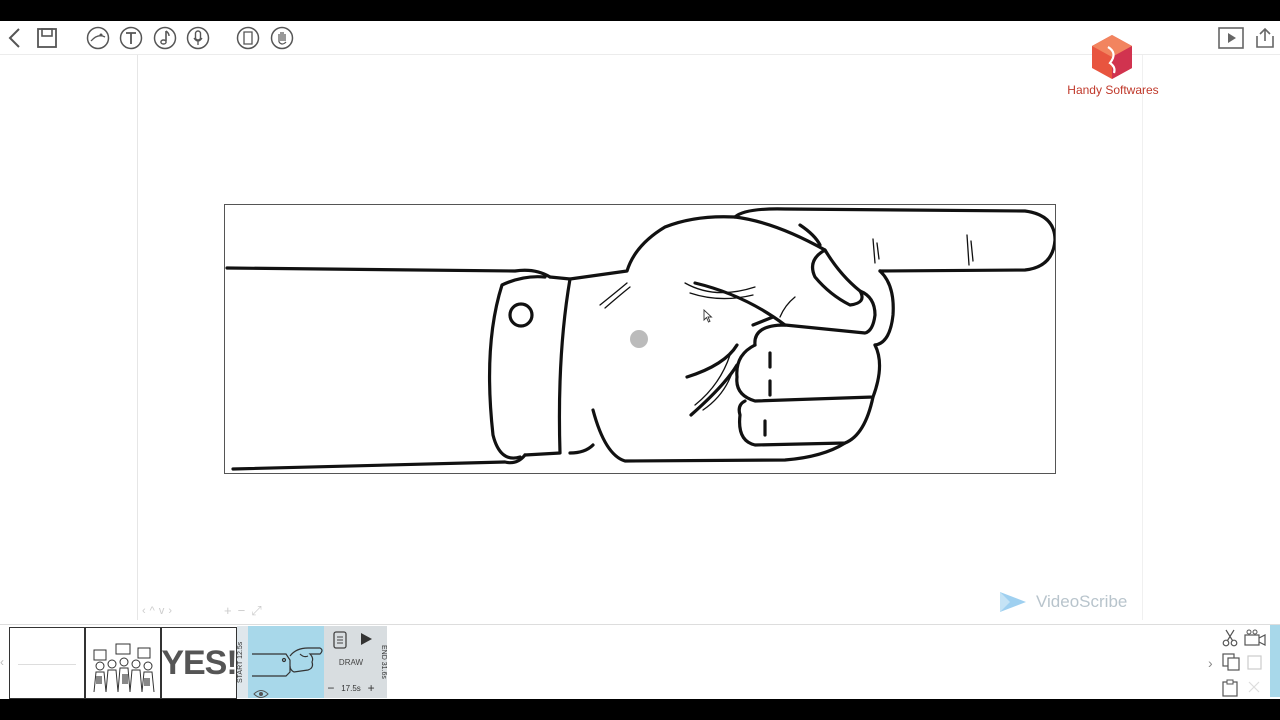 This screenshot has height=720, width=1280. I want to click on selected-thumb, so click(286, 662).